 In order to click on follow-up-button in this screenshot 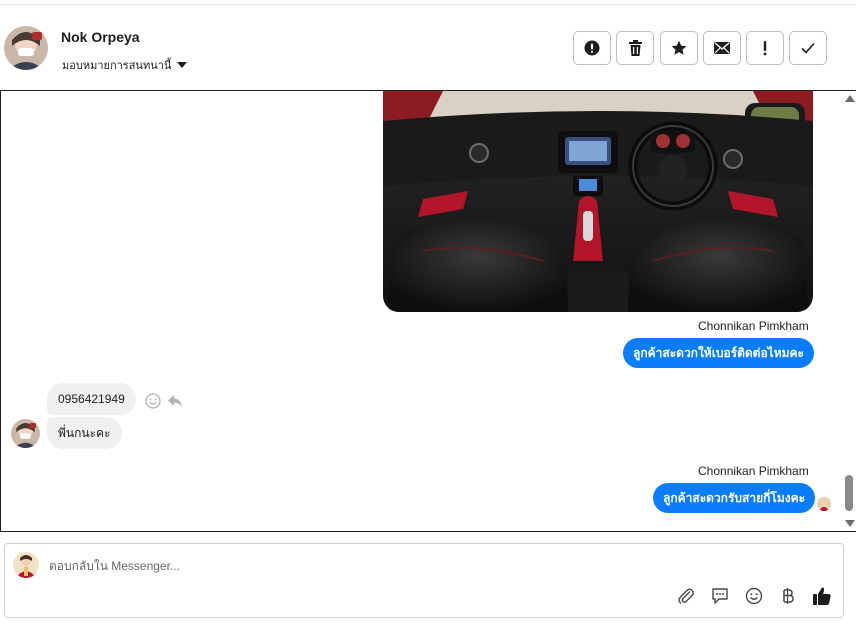, I will do `click(765, 48)`.